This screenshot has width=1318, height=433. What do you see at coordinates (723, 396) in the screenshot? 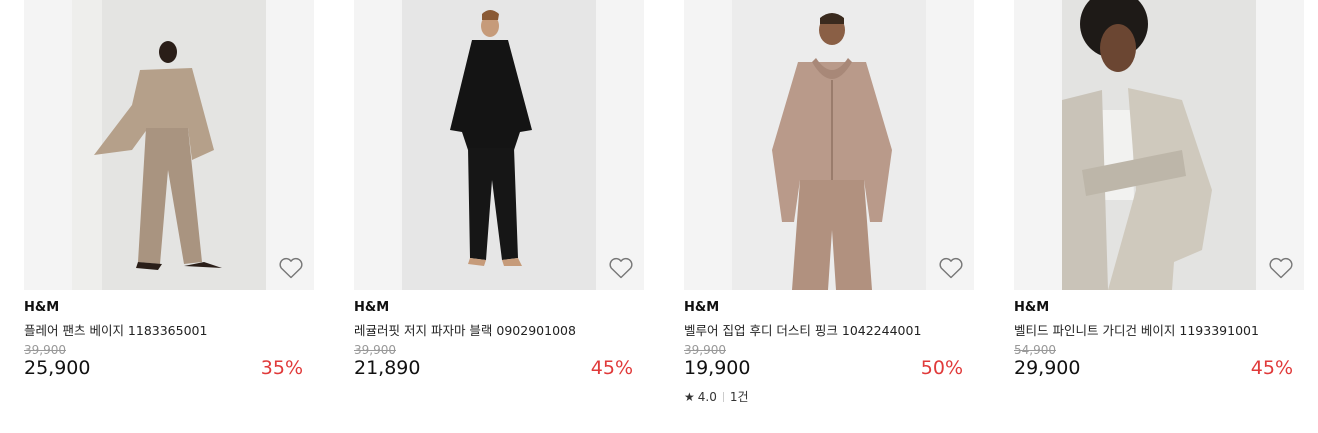
I see `rating-divider` at bounding box center [723, 396].